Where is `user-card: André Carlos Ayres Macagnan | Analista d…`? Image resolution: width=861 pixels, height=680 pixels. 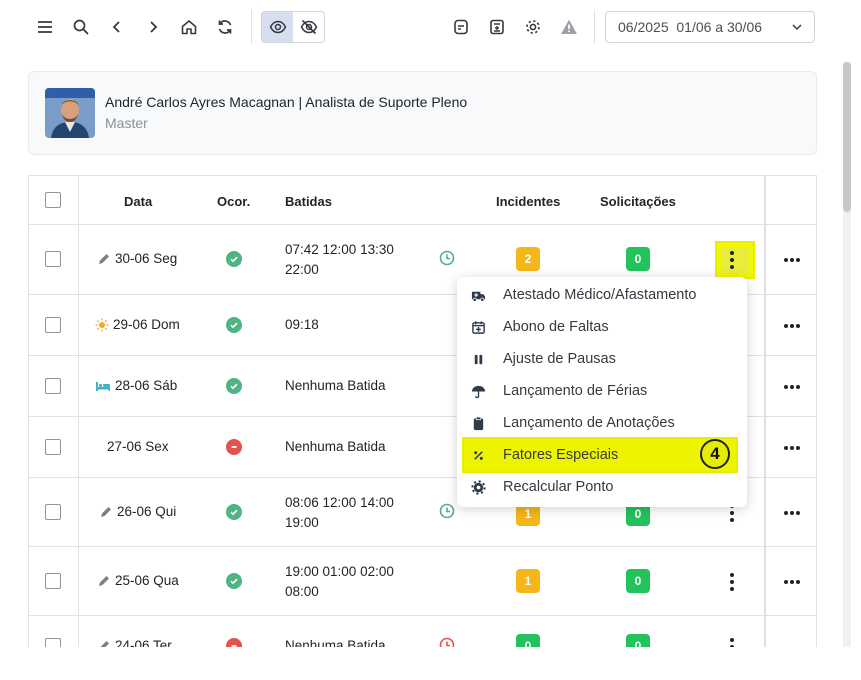 user-card: André Carlos Ayres Macagnan | Analista d… is located at coordinates (422, 113).